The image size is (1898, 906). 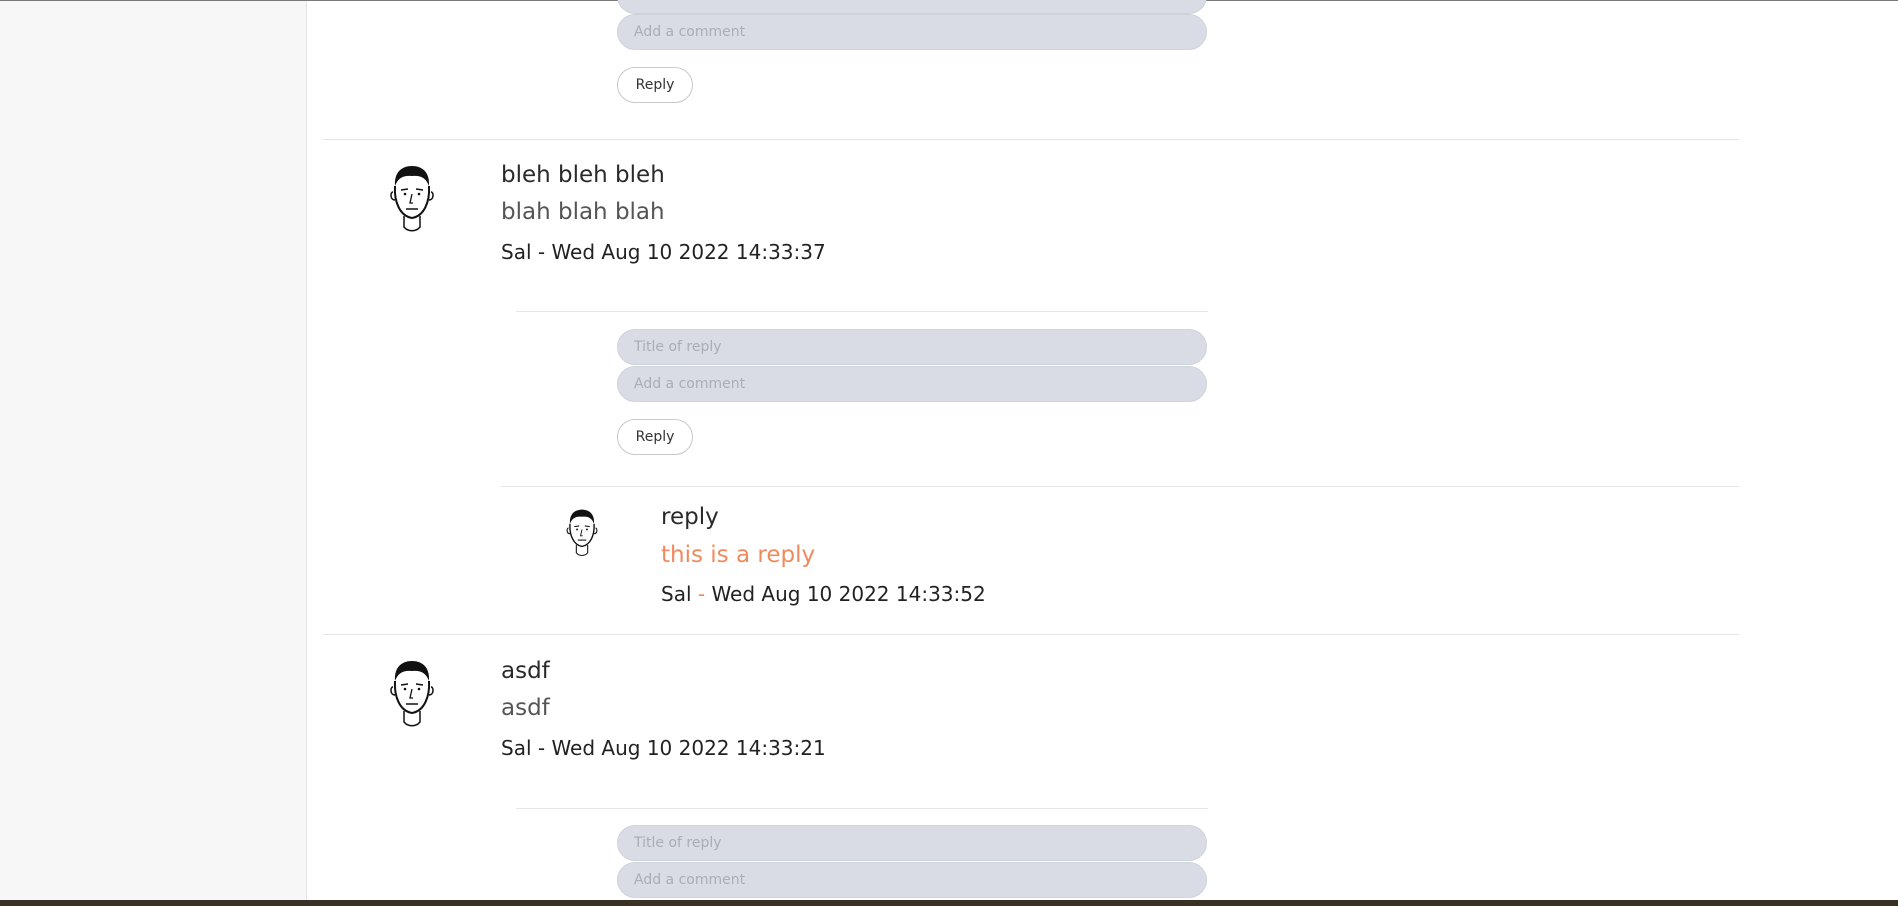 I want to click on comment-date: Wed Aug 10 2022 14:33:37, so click(x=688, y=252).